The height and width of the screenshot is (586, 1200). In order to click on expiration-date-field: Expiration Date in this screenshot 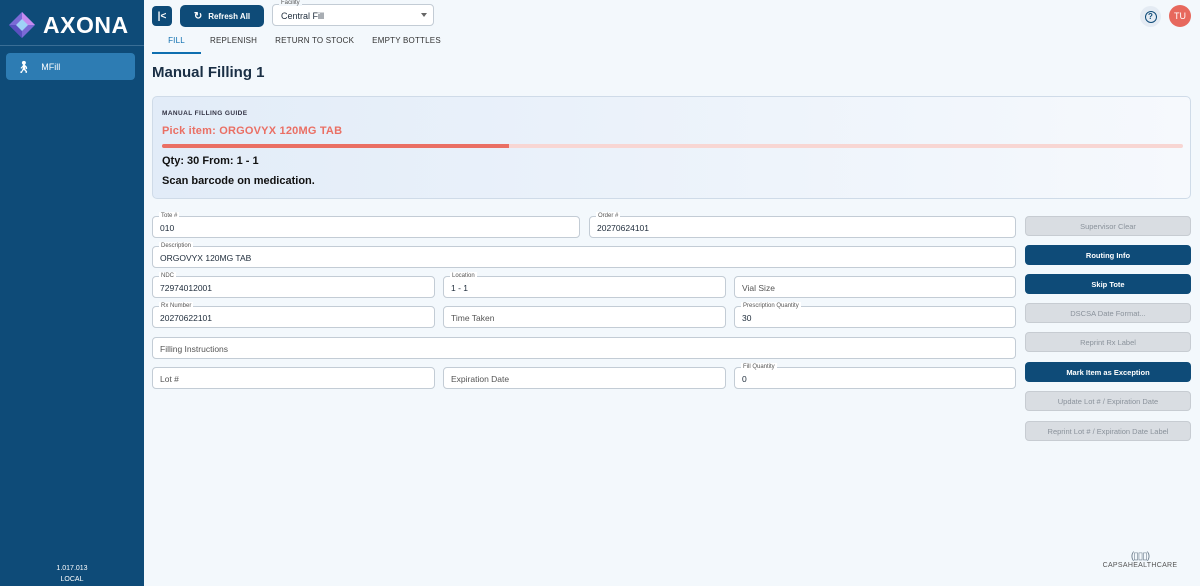, I will do `click(584, 378)`.